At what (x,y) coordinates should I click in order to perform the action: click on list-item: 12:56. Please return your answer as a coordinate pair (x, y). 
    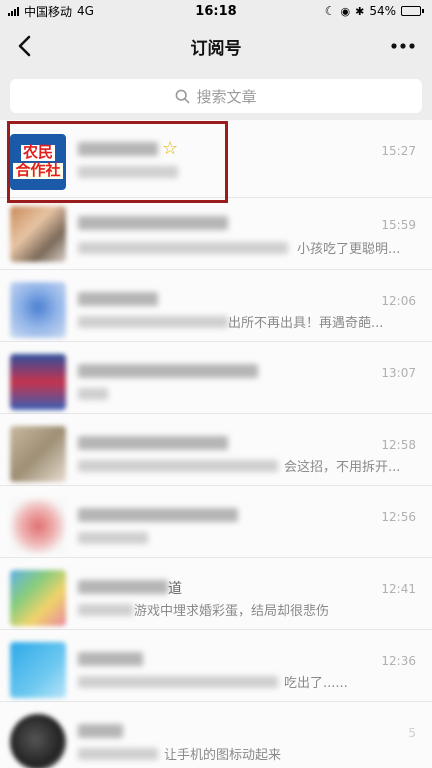
    Looking at the image, I should click on (216, 522).